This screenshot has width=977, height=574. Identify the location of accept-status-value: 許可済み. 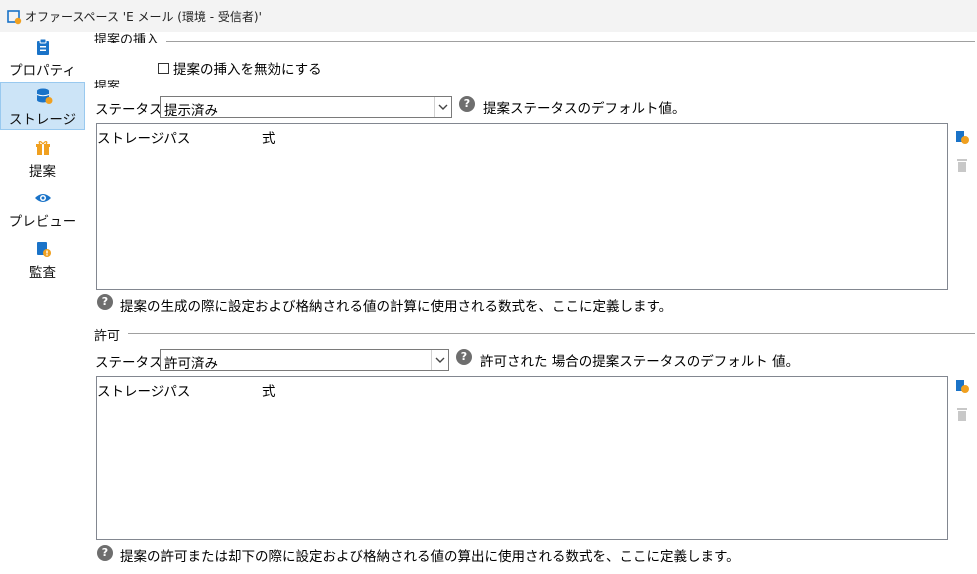
(191, 364).